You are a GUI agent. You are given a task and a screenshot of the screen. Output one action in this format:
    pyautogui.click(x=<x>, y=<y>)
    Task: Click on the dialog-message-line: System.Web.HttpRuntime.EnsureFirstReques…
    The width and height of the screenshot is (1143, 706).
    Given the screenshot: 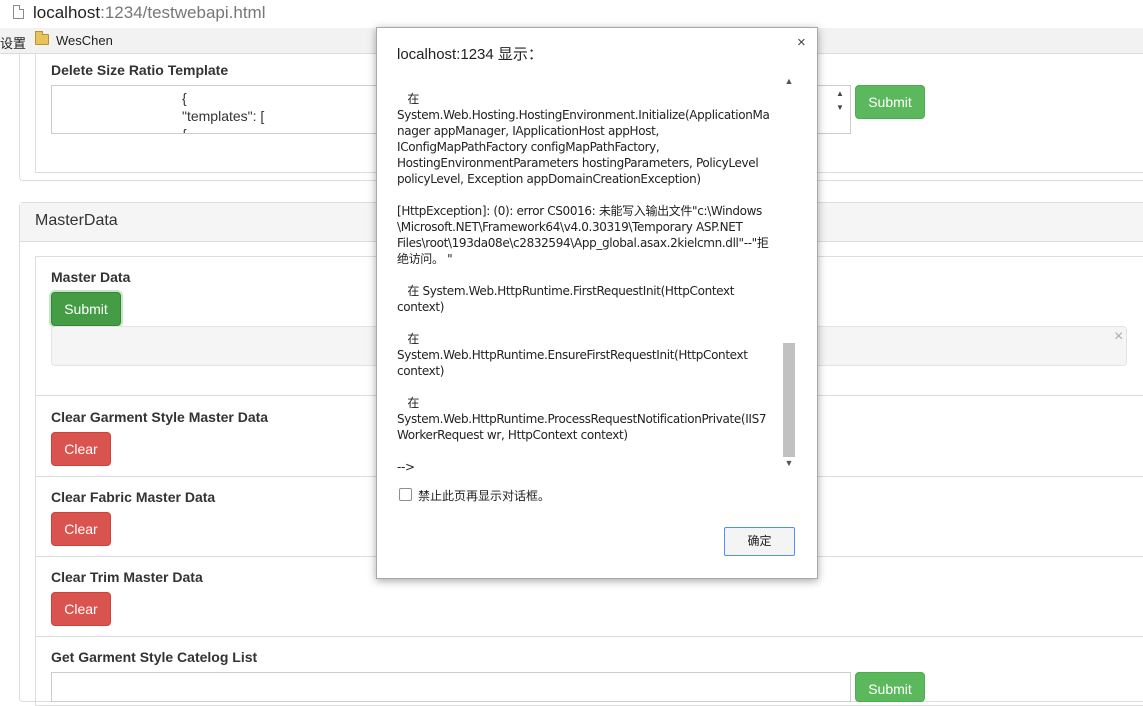 What is the action you would take?
    pyautogui.click(x=572, y=355)
    